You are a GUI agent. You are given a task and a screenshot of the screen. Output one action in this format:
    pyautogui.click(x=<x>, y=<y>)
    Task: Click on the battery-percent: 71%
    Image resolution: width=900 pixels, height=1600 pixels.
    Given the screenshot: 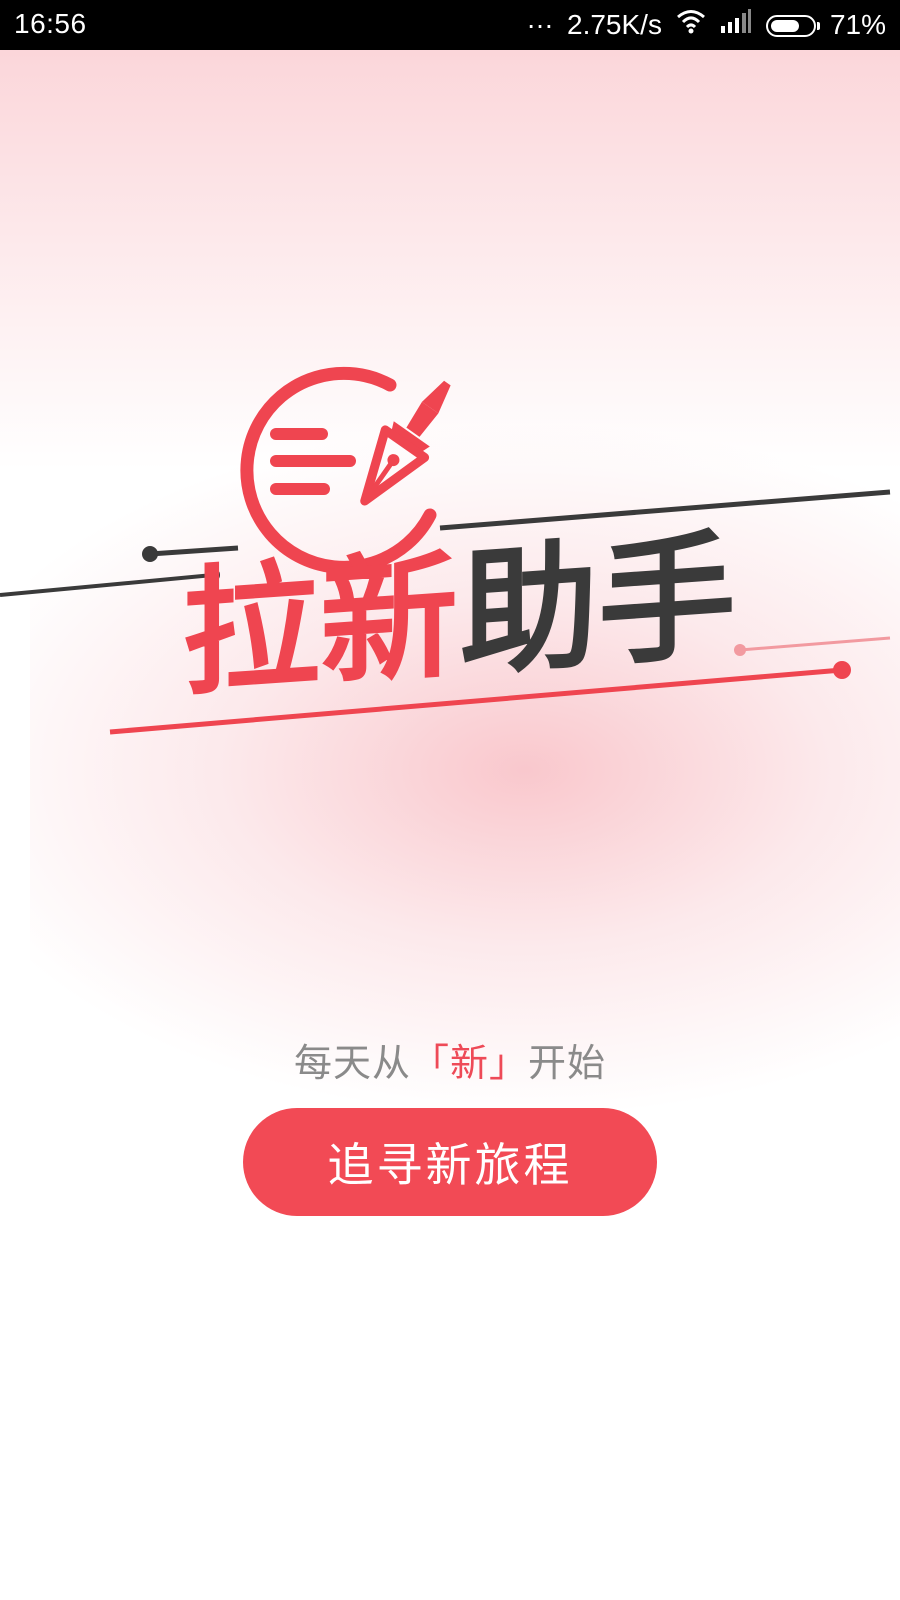 What is the action you would take?
    pyautogui.click(x=857, y=24)
    